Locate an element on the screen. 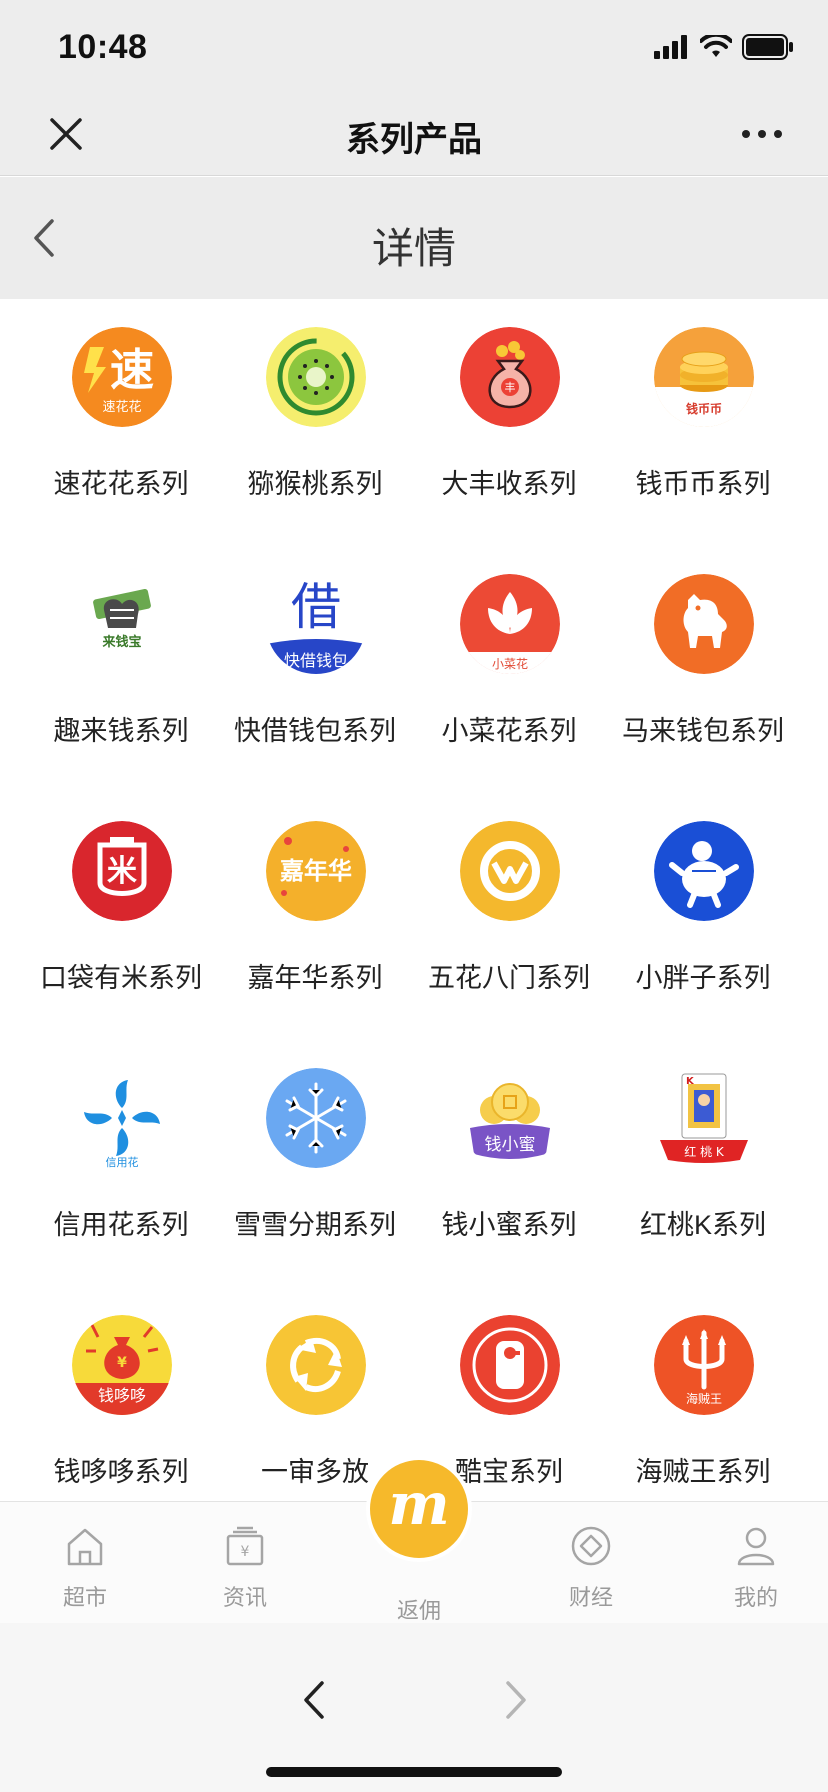  product-label: 马来钱包系列 is located at coordinates (703, 731).